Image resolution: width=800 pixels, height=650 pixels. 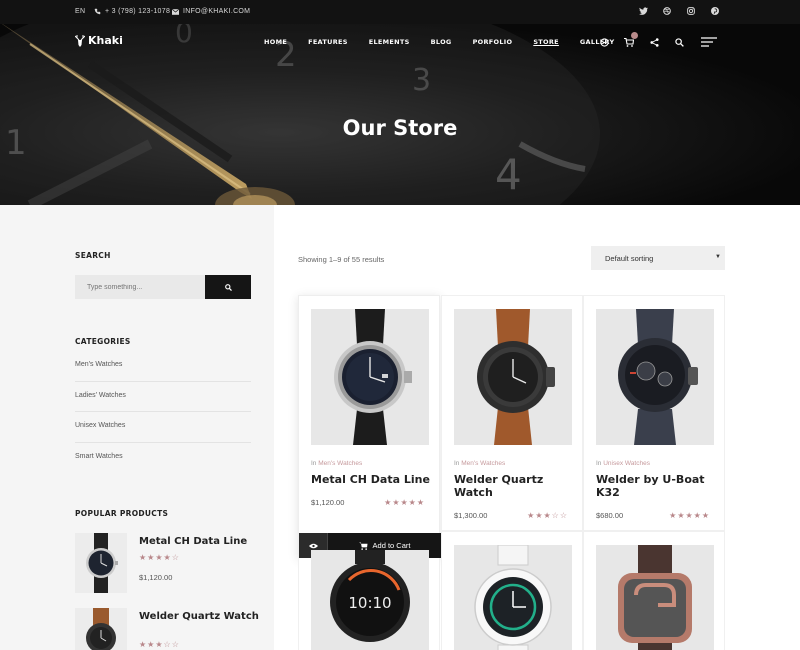 What do you see at coordinates (105, 40) in the screenshot?
I see `brand-name: Khaki` at bounding box center [105, 40].